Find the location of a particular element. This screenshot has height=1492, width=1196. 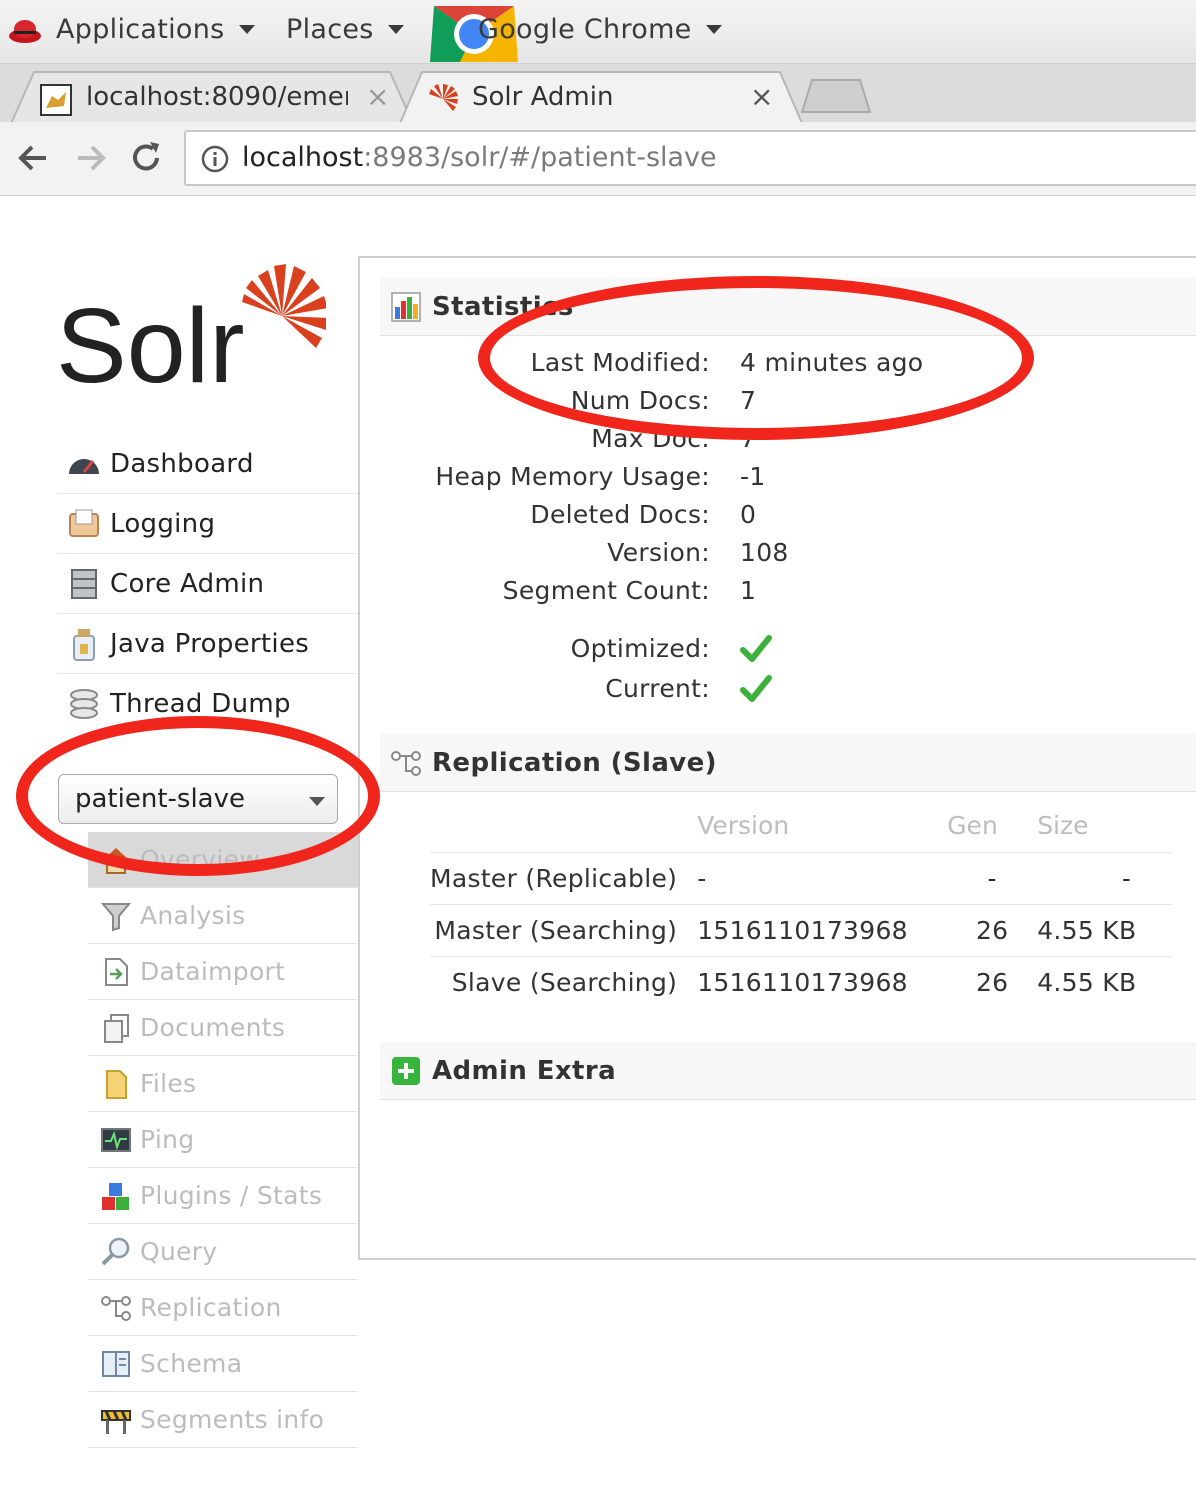

tab-title: localhost:8090/emer is located at coordinates (217, 97).